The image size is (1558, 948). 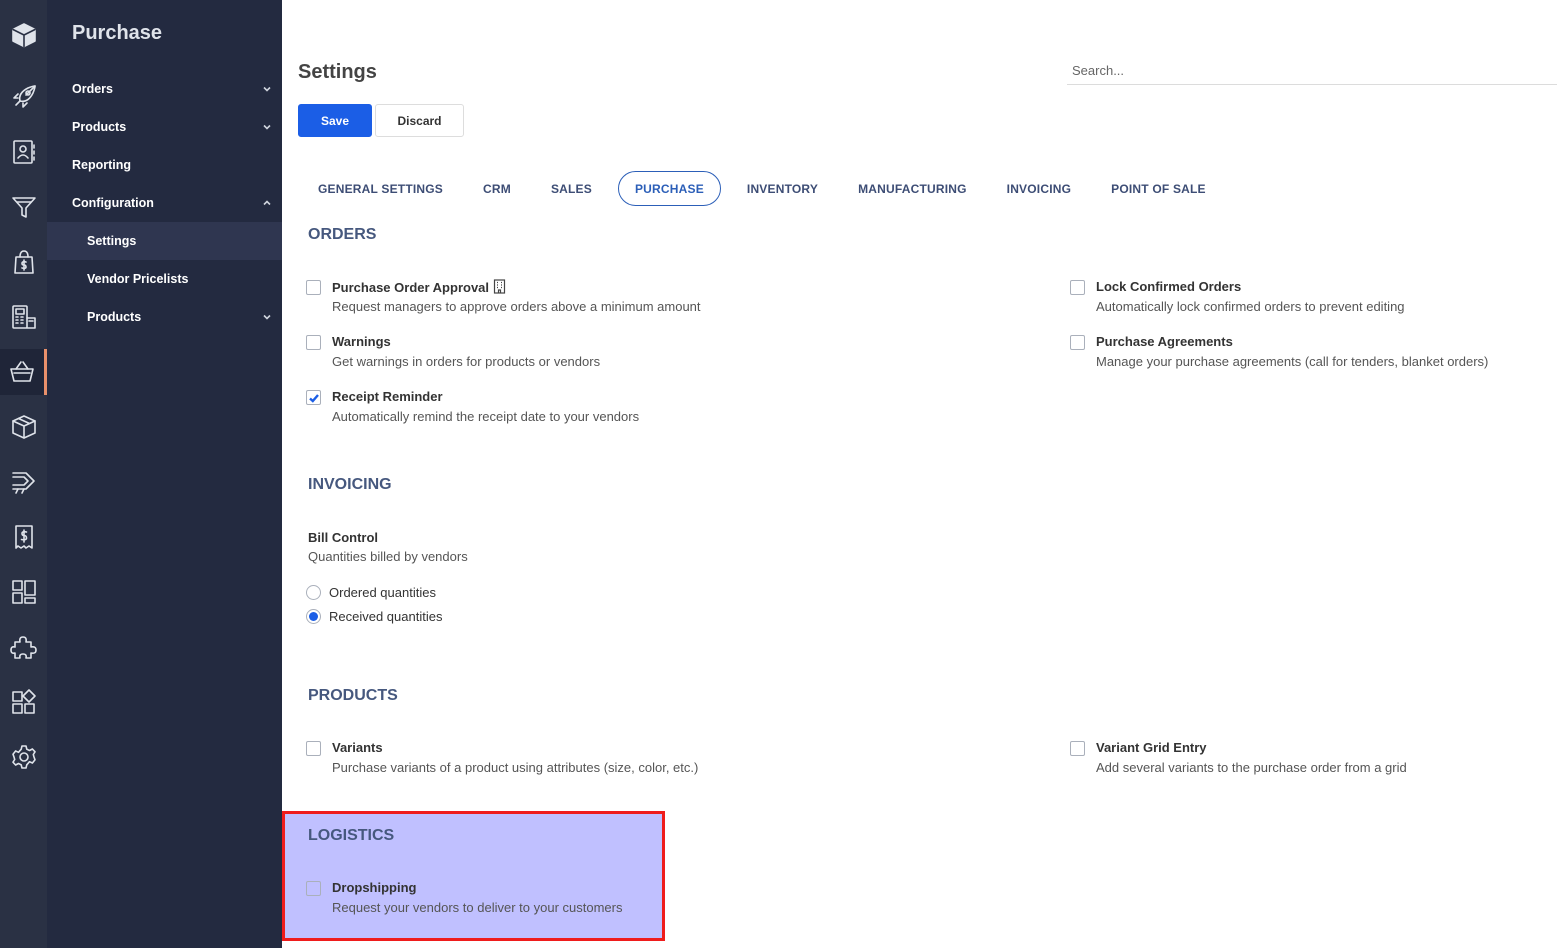 What do you see at coordinates (102, 165) in the screenshot?
I see `menu-item-label: Reporting` at bounding box center [102, 165].